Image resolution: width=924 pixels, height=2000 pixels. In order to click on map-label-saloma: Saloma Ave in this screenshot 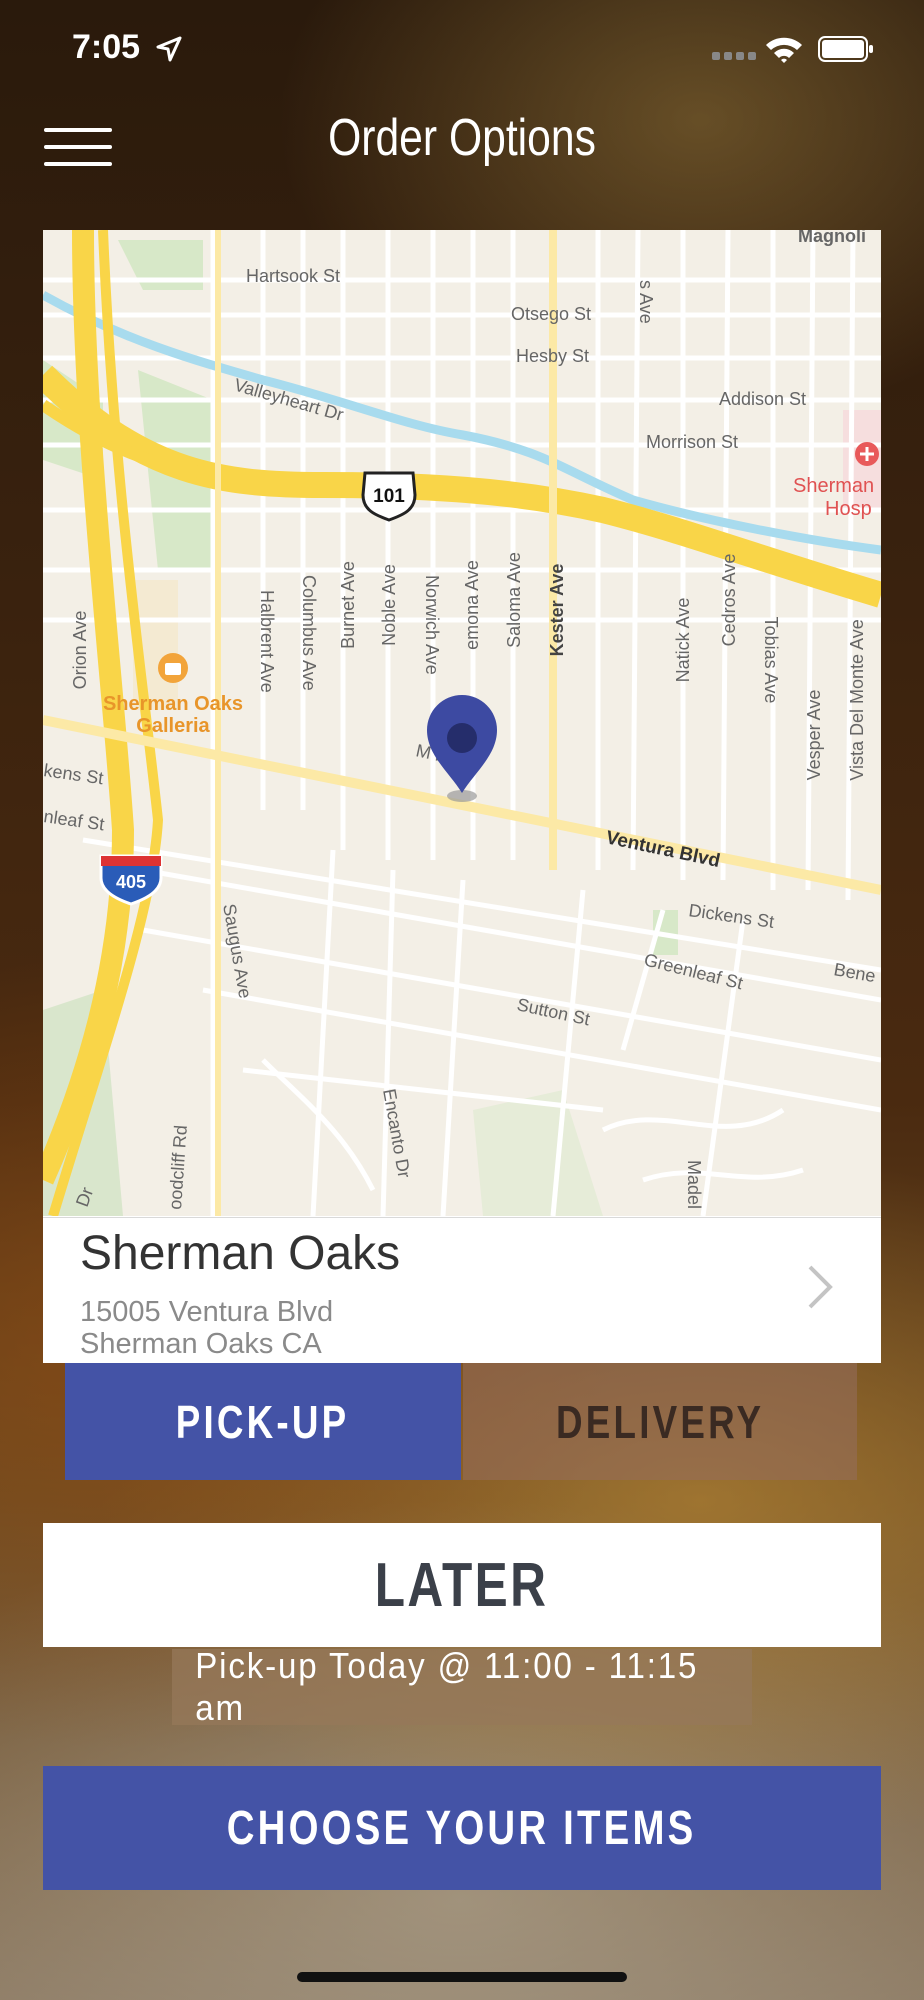, I will do `click(514, 600)`.